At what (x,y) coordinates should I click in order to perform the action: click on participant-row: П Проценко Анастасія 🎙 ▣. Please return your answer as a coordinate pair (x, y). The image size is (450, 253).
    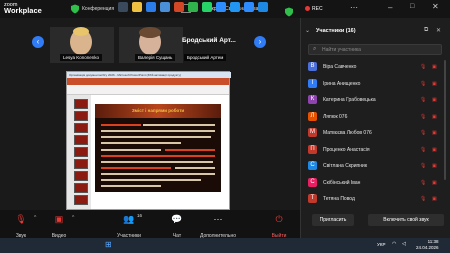
    Looking at the image, I should click on (375, 150).